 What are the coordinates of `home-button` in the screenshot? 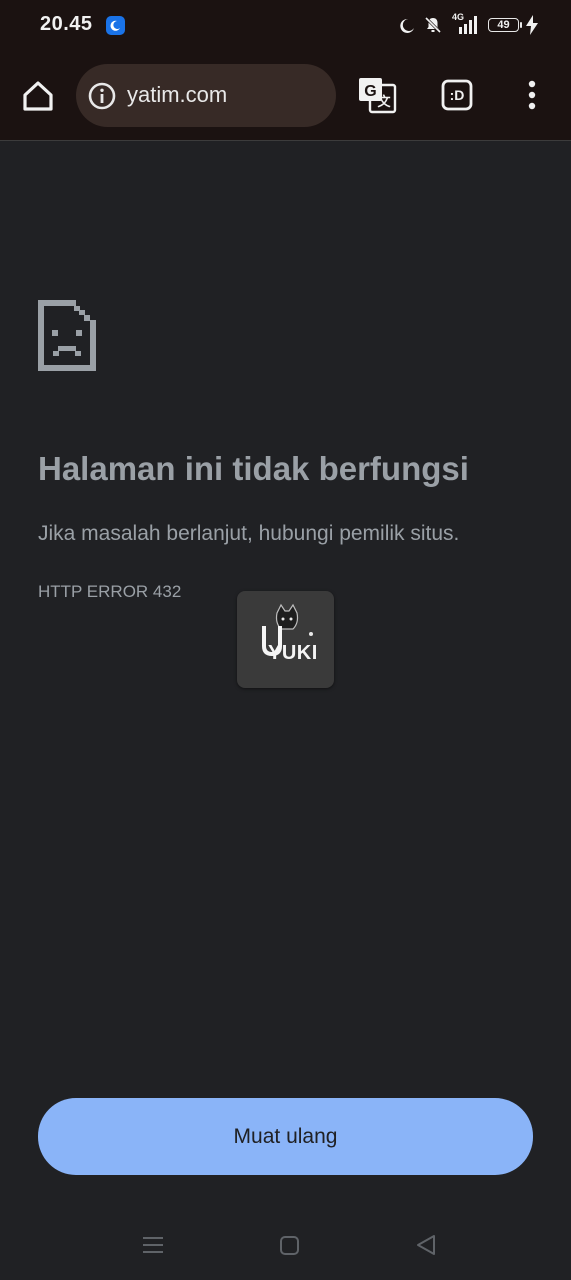 It's located at (38, 96).